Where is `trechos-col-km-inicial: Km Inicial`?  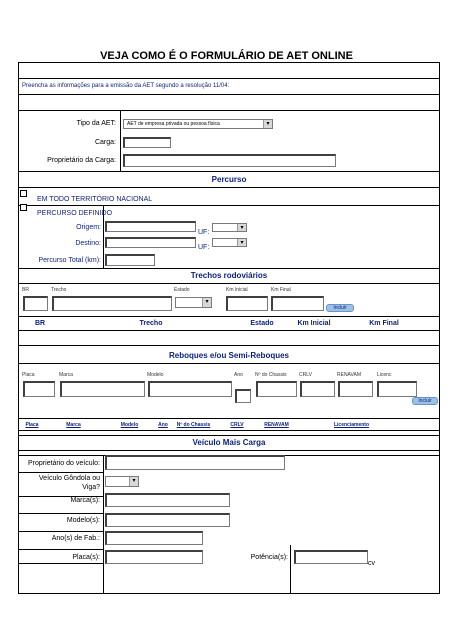 trechos-col-km-inicial: Km Inicial is located at coordinates (237, 290).